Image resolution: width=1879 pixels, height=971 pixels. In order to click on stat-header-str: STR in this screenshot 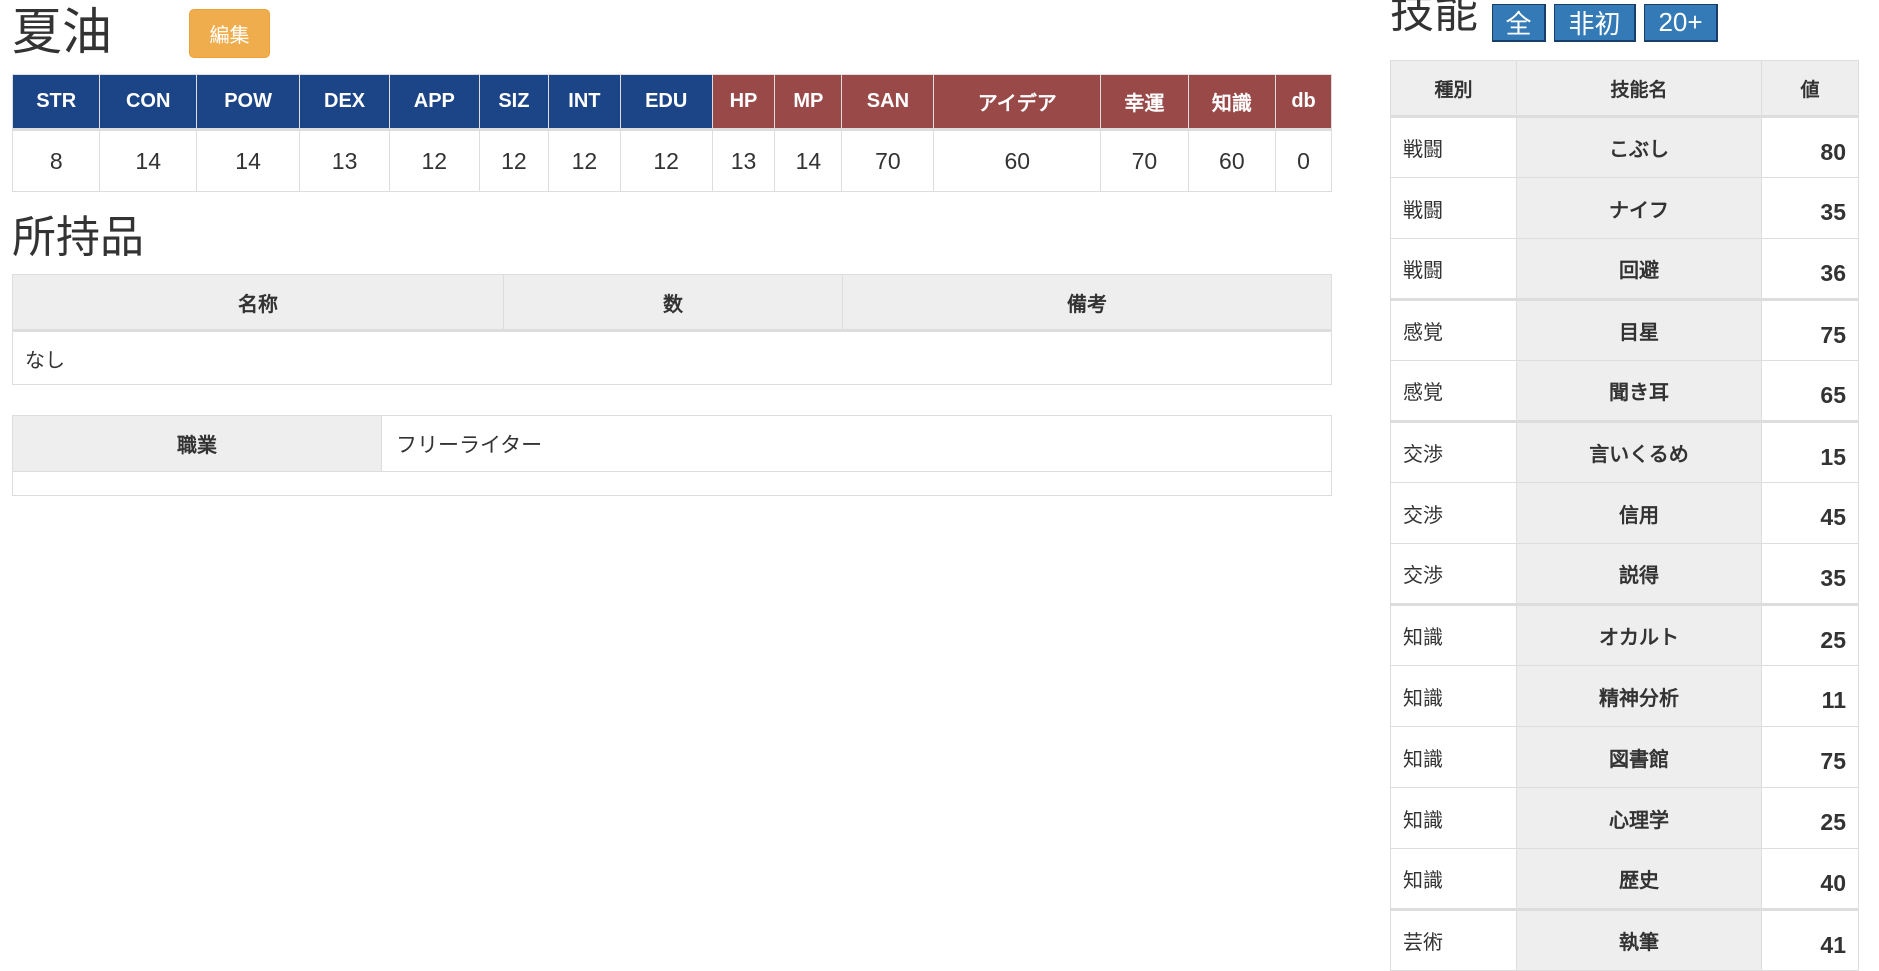, I will do `click(56, 102)`.